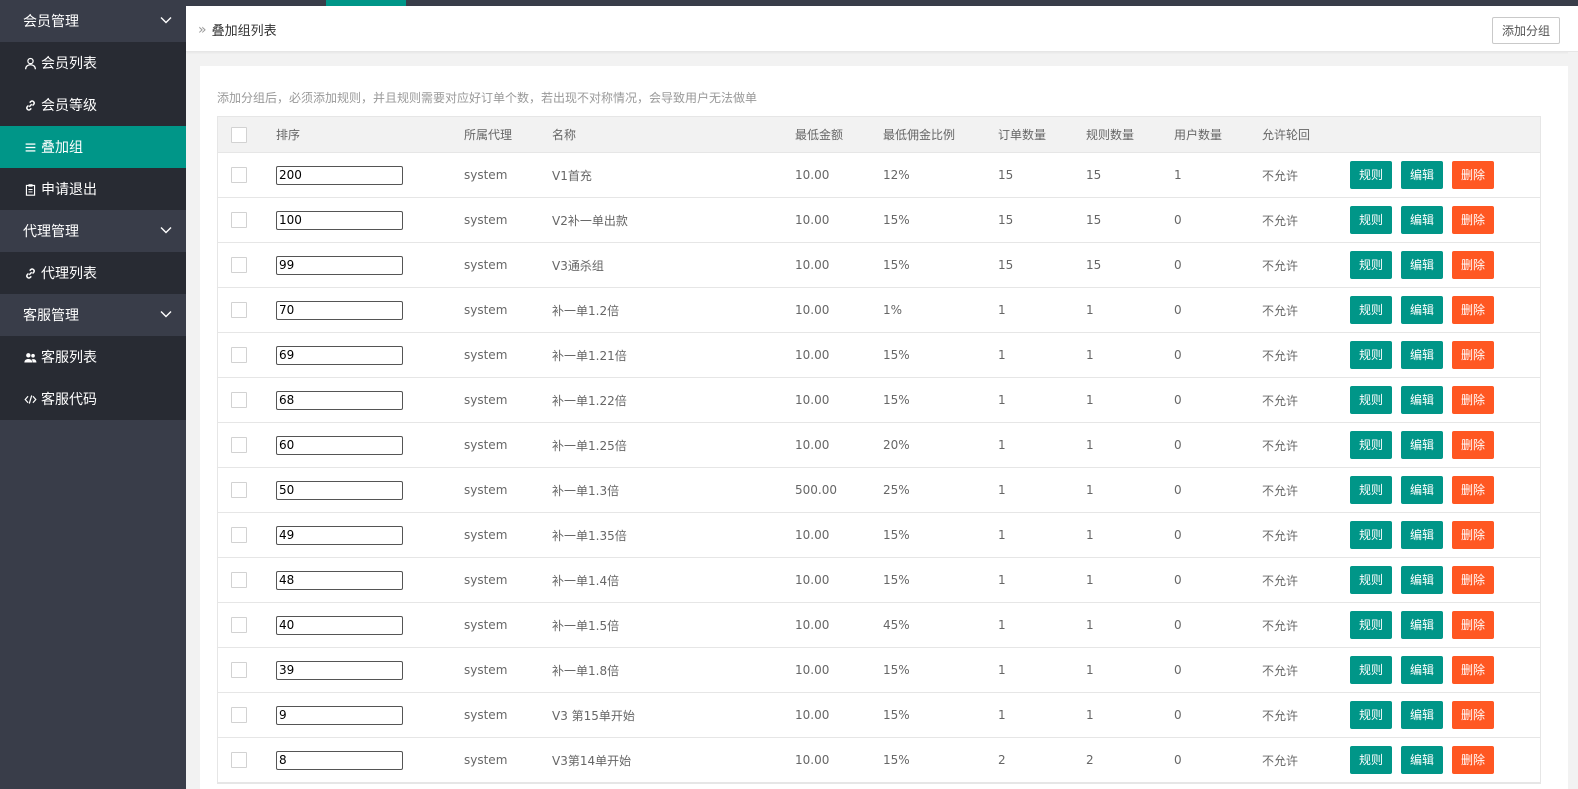 The height and width of the screenshot is (789, 1578). I want to click on link-icon, so click(30, 273).